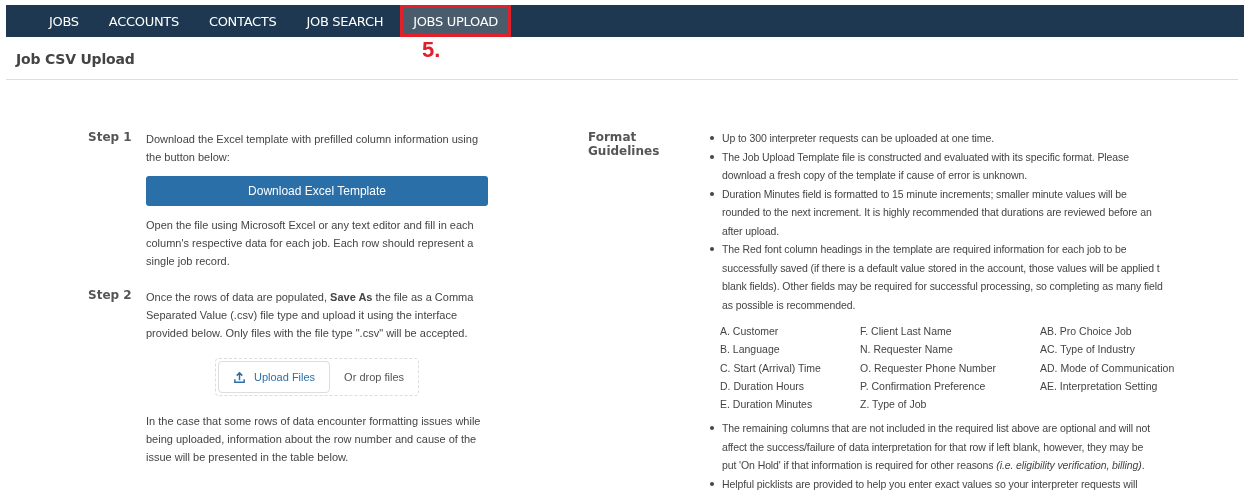 This screenshot has width=1244, height=493. What do you see at coordinates (858, 138) in the screenshot?
I see `guideline-text: Up to 300 interpreter requests can be uploaded at one time.` at bounding box center [858, 138].